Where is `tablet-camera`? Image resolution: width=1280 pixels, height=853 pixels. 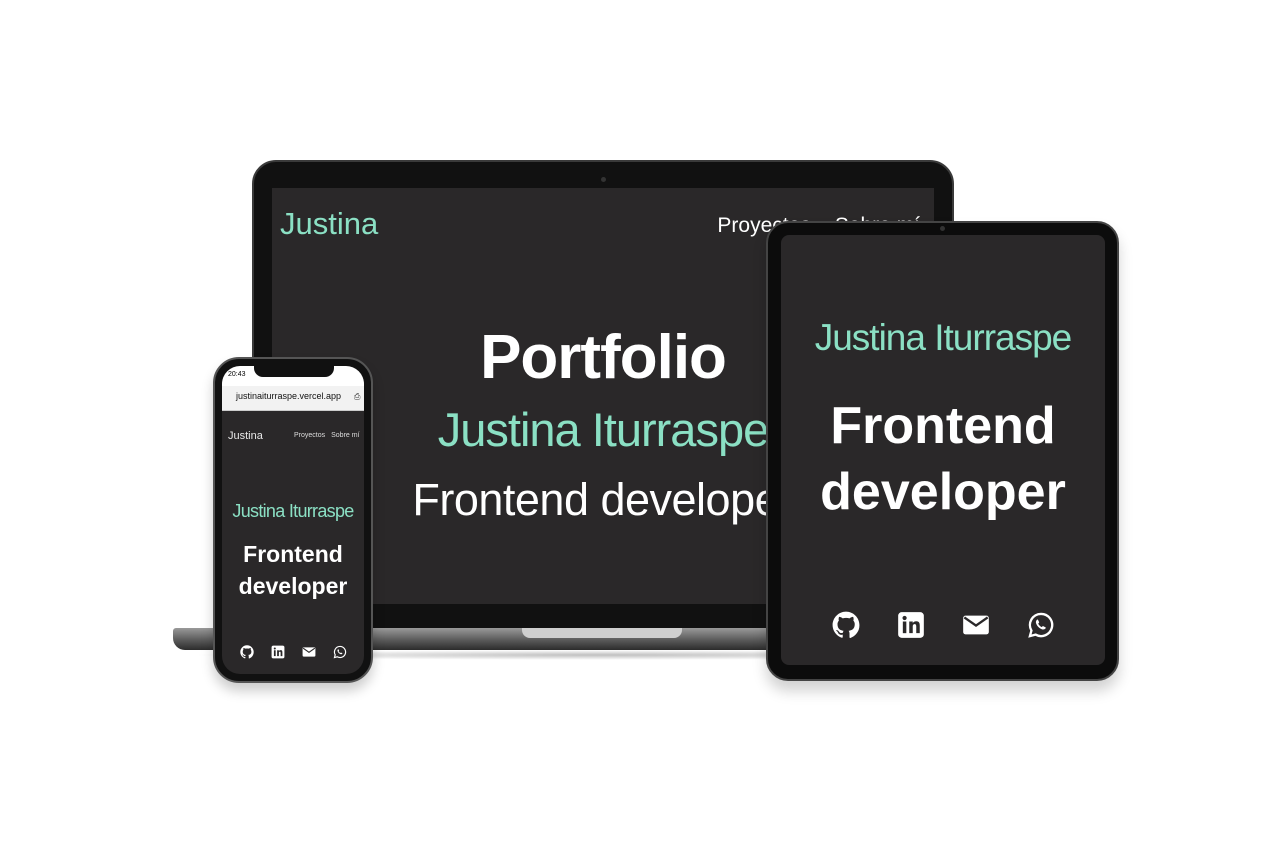
tablet-camera is located at coordinates (942, 228).